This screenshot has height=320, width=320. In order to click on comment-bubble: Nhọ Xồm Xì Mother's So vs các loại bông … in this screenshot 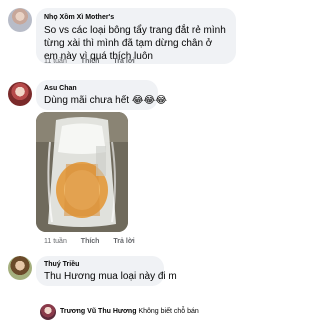, I will do `click(136, 36)`.